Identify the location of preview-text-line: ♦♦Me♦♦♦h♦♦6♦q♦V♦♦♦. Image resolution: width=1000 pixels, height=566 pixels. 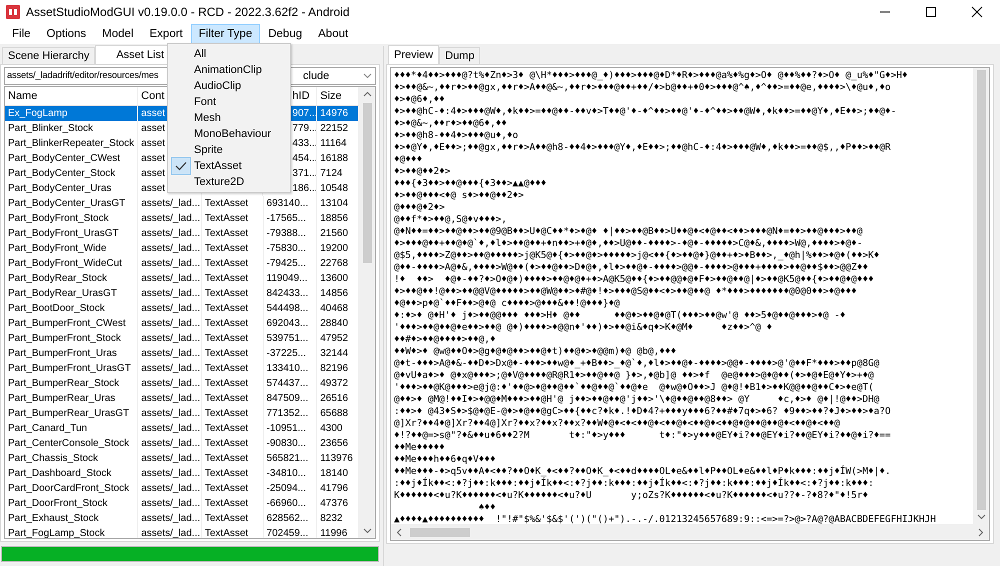
(445, 459).